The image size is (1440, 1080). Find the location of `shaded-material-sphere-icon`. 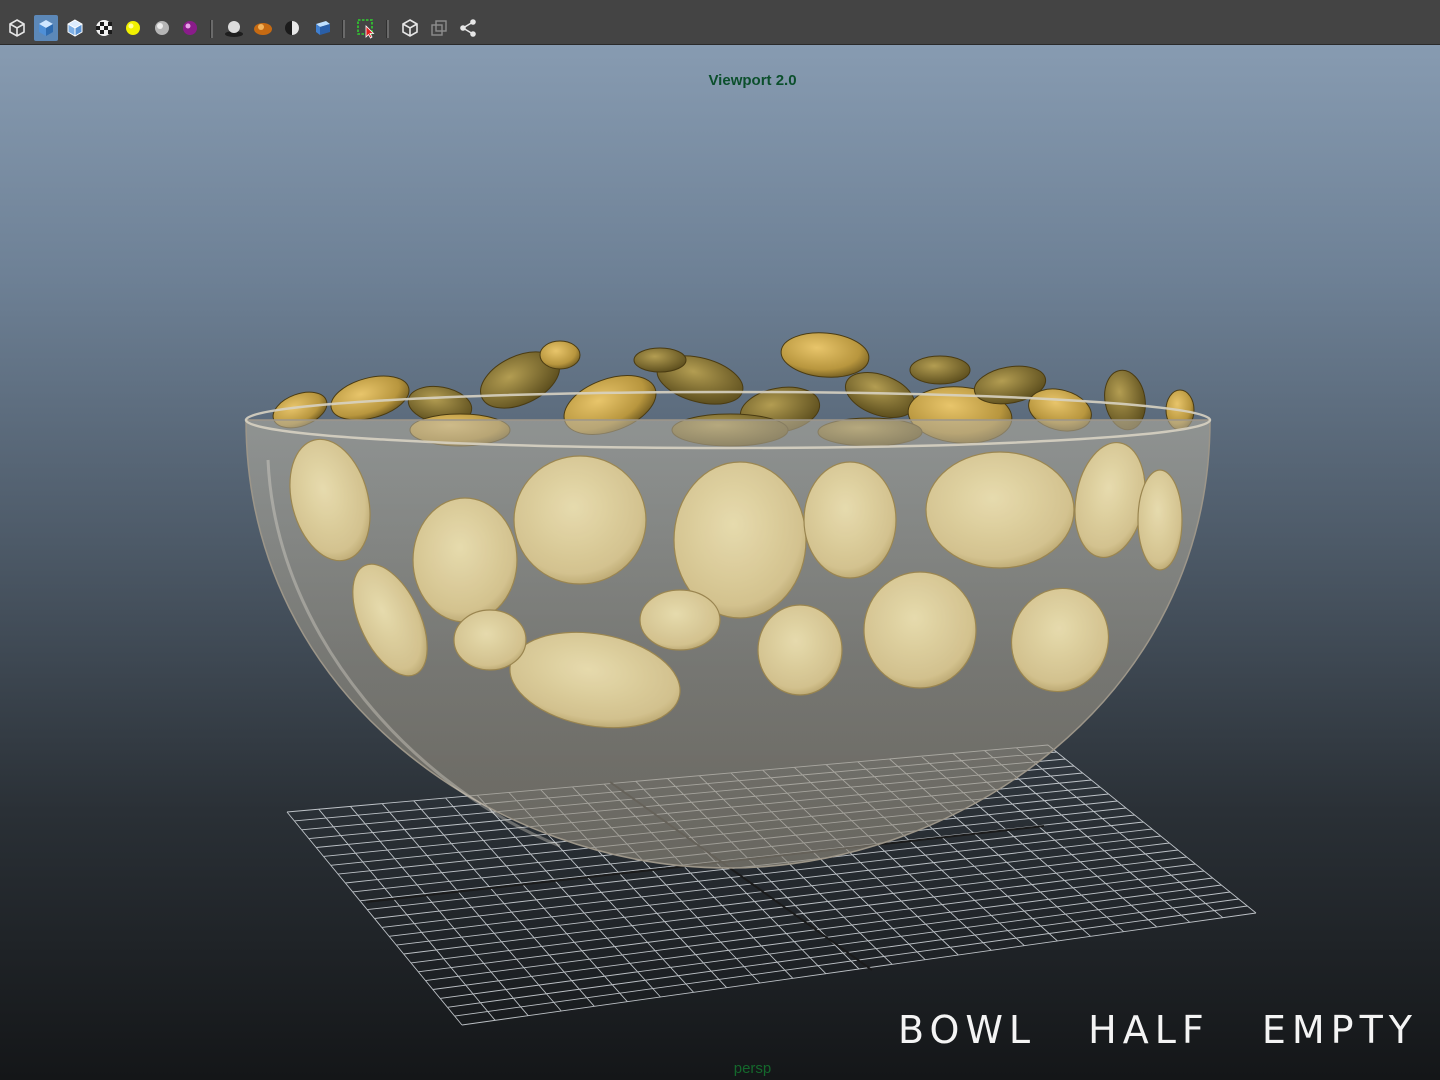

shaded-material-sphere-icon is located at coordinates (190, 28).